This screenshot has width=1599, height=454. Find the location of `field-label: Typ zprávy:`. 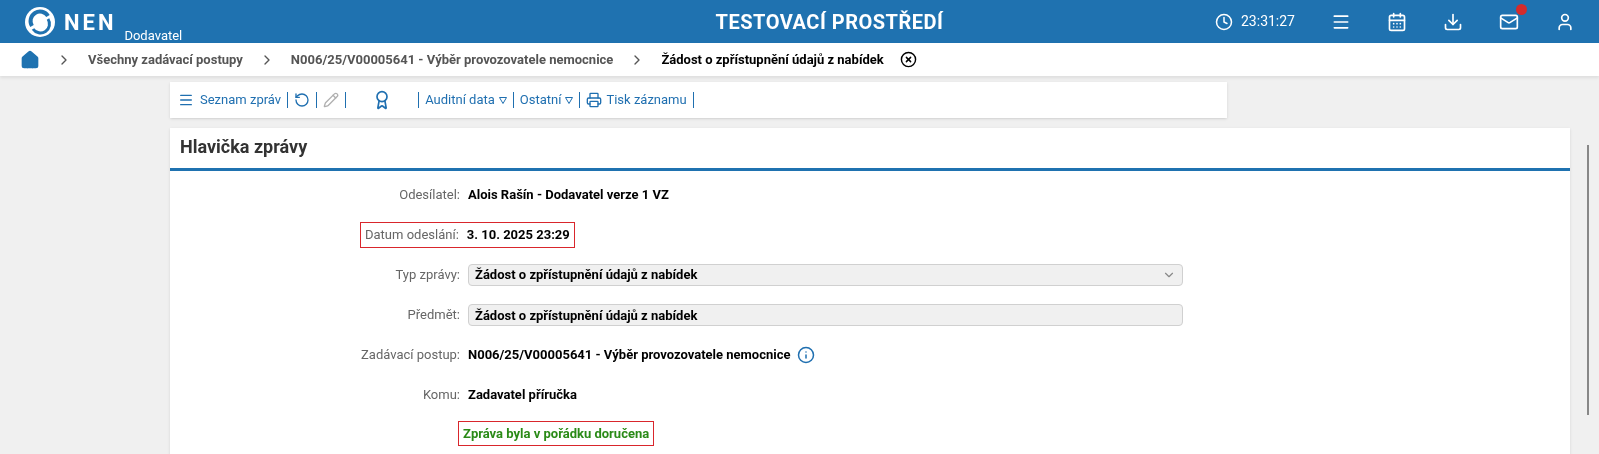

field-label: Typ zprávy: is located at coordinates (427, 275).